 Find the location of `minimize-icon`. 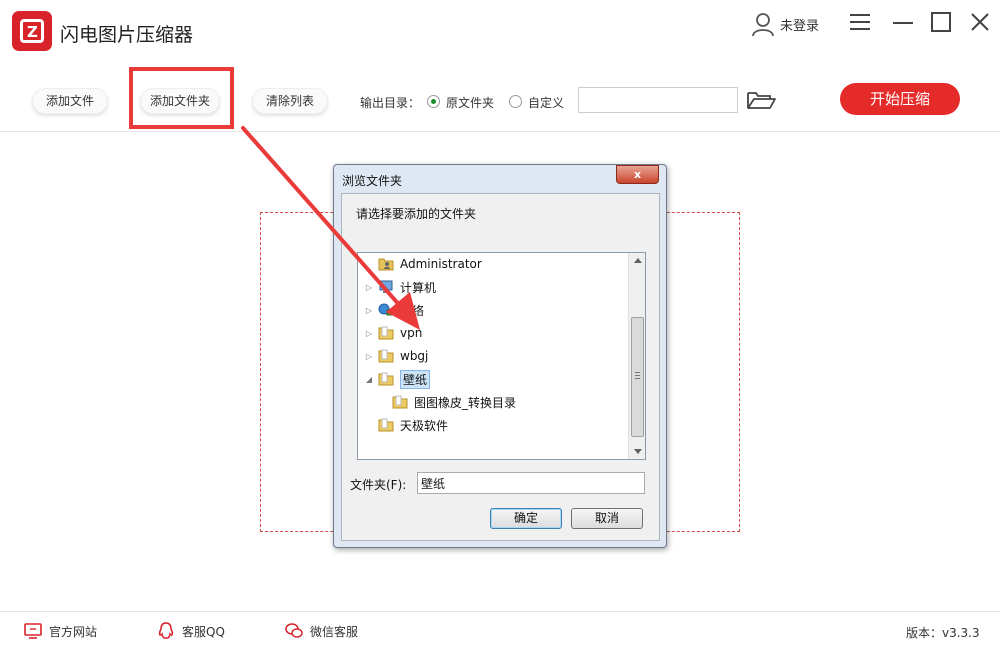

minimize-icon is located at coordinates (903, 22).